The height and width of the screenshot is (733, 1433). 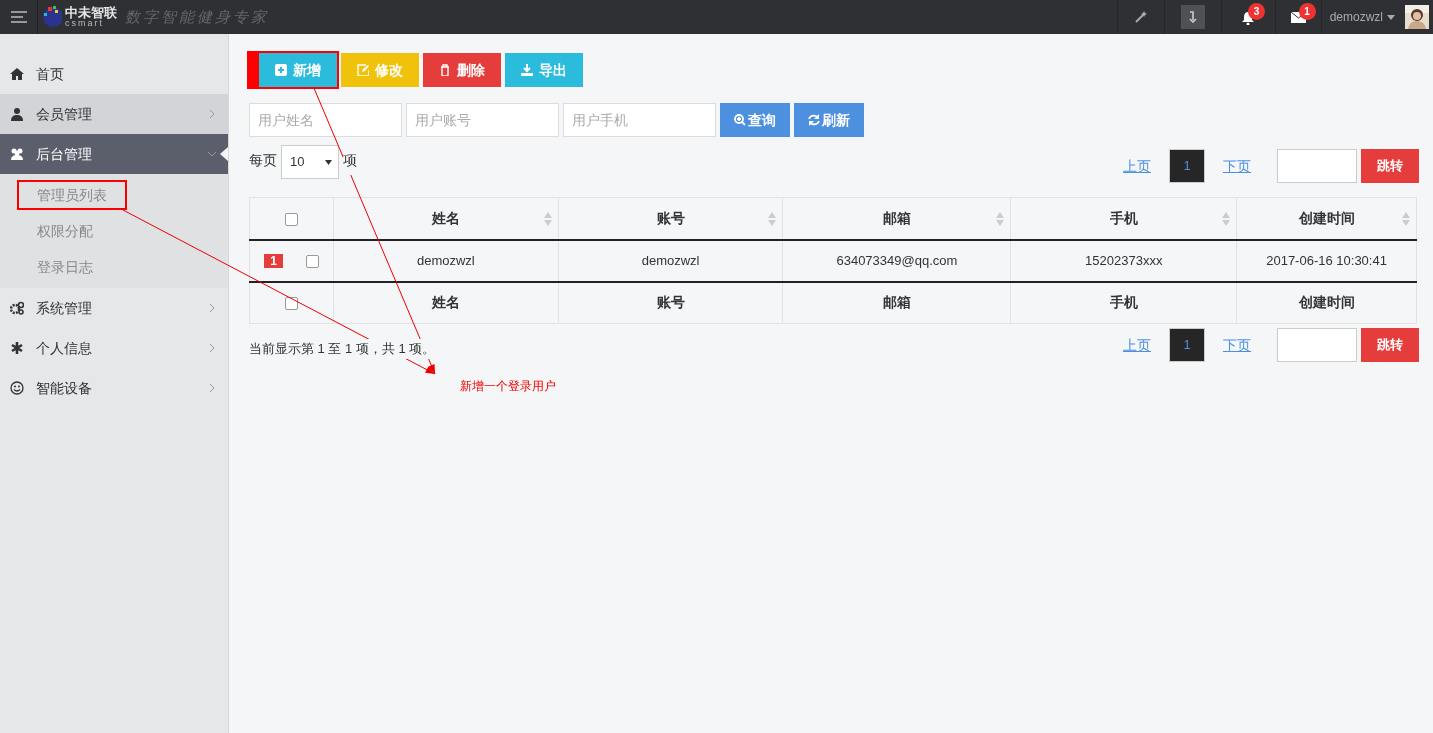 What do you see at coordinates (114, 154) in the screenshot?
I see `sidebar-item: 后台管理` at bounding box center [114, 154].